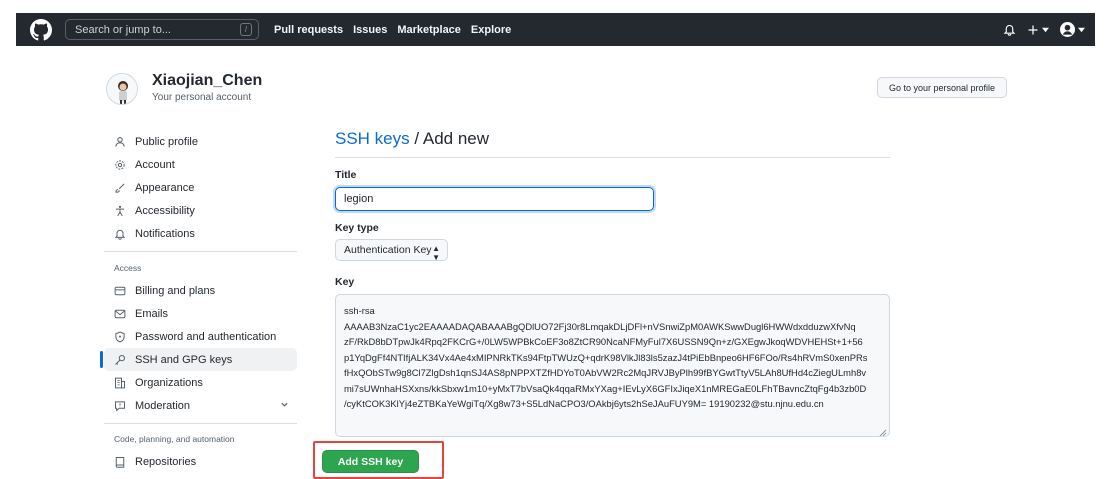  I want to click on key-type-value: Authentication Key, so click(388, 250).